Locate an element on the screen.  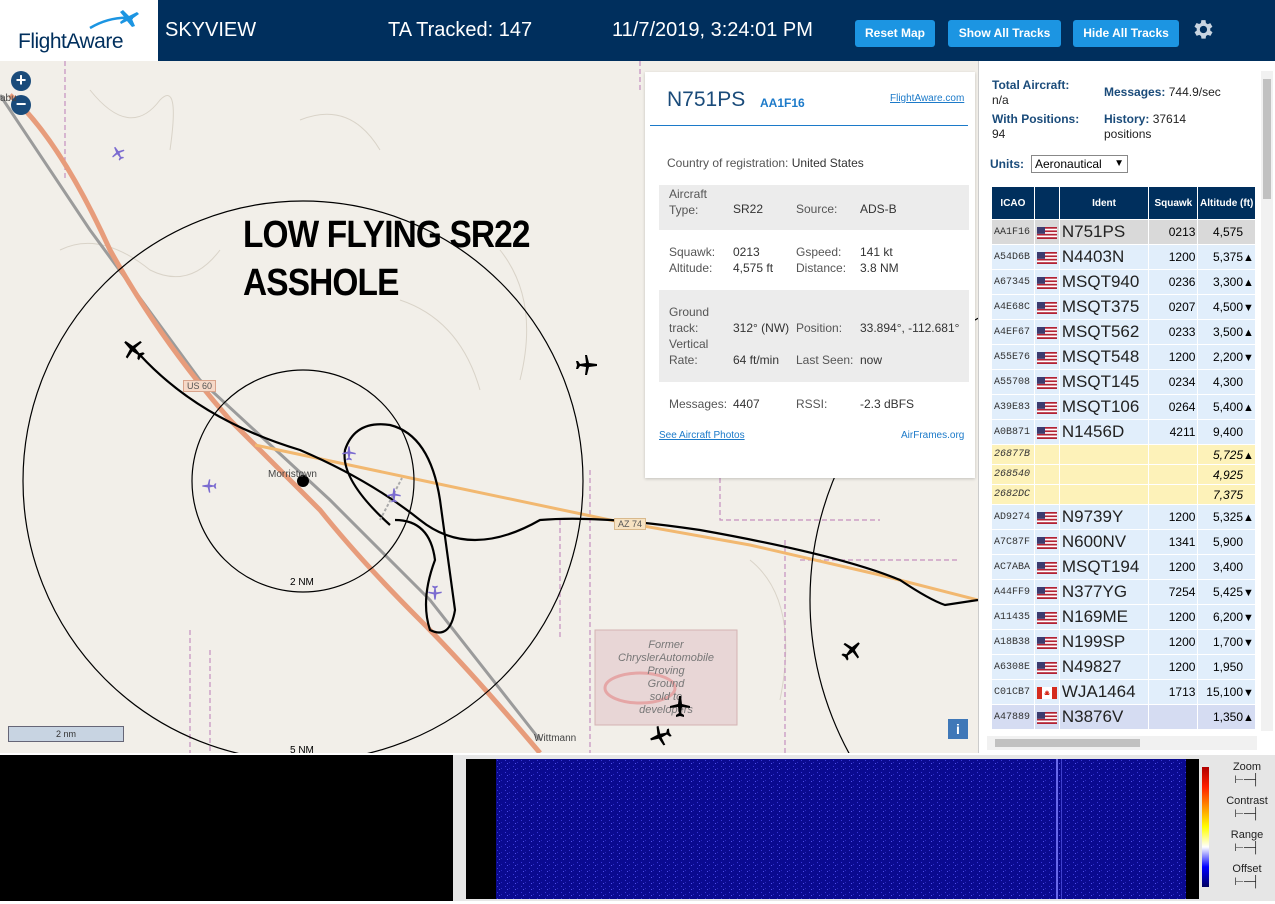
table-row: A55E76 MSQT548 1200 2,200▼ is located at coordinates (1123, 357).